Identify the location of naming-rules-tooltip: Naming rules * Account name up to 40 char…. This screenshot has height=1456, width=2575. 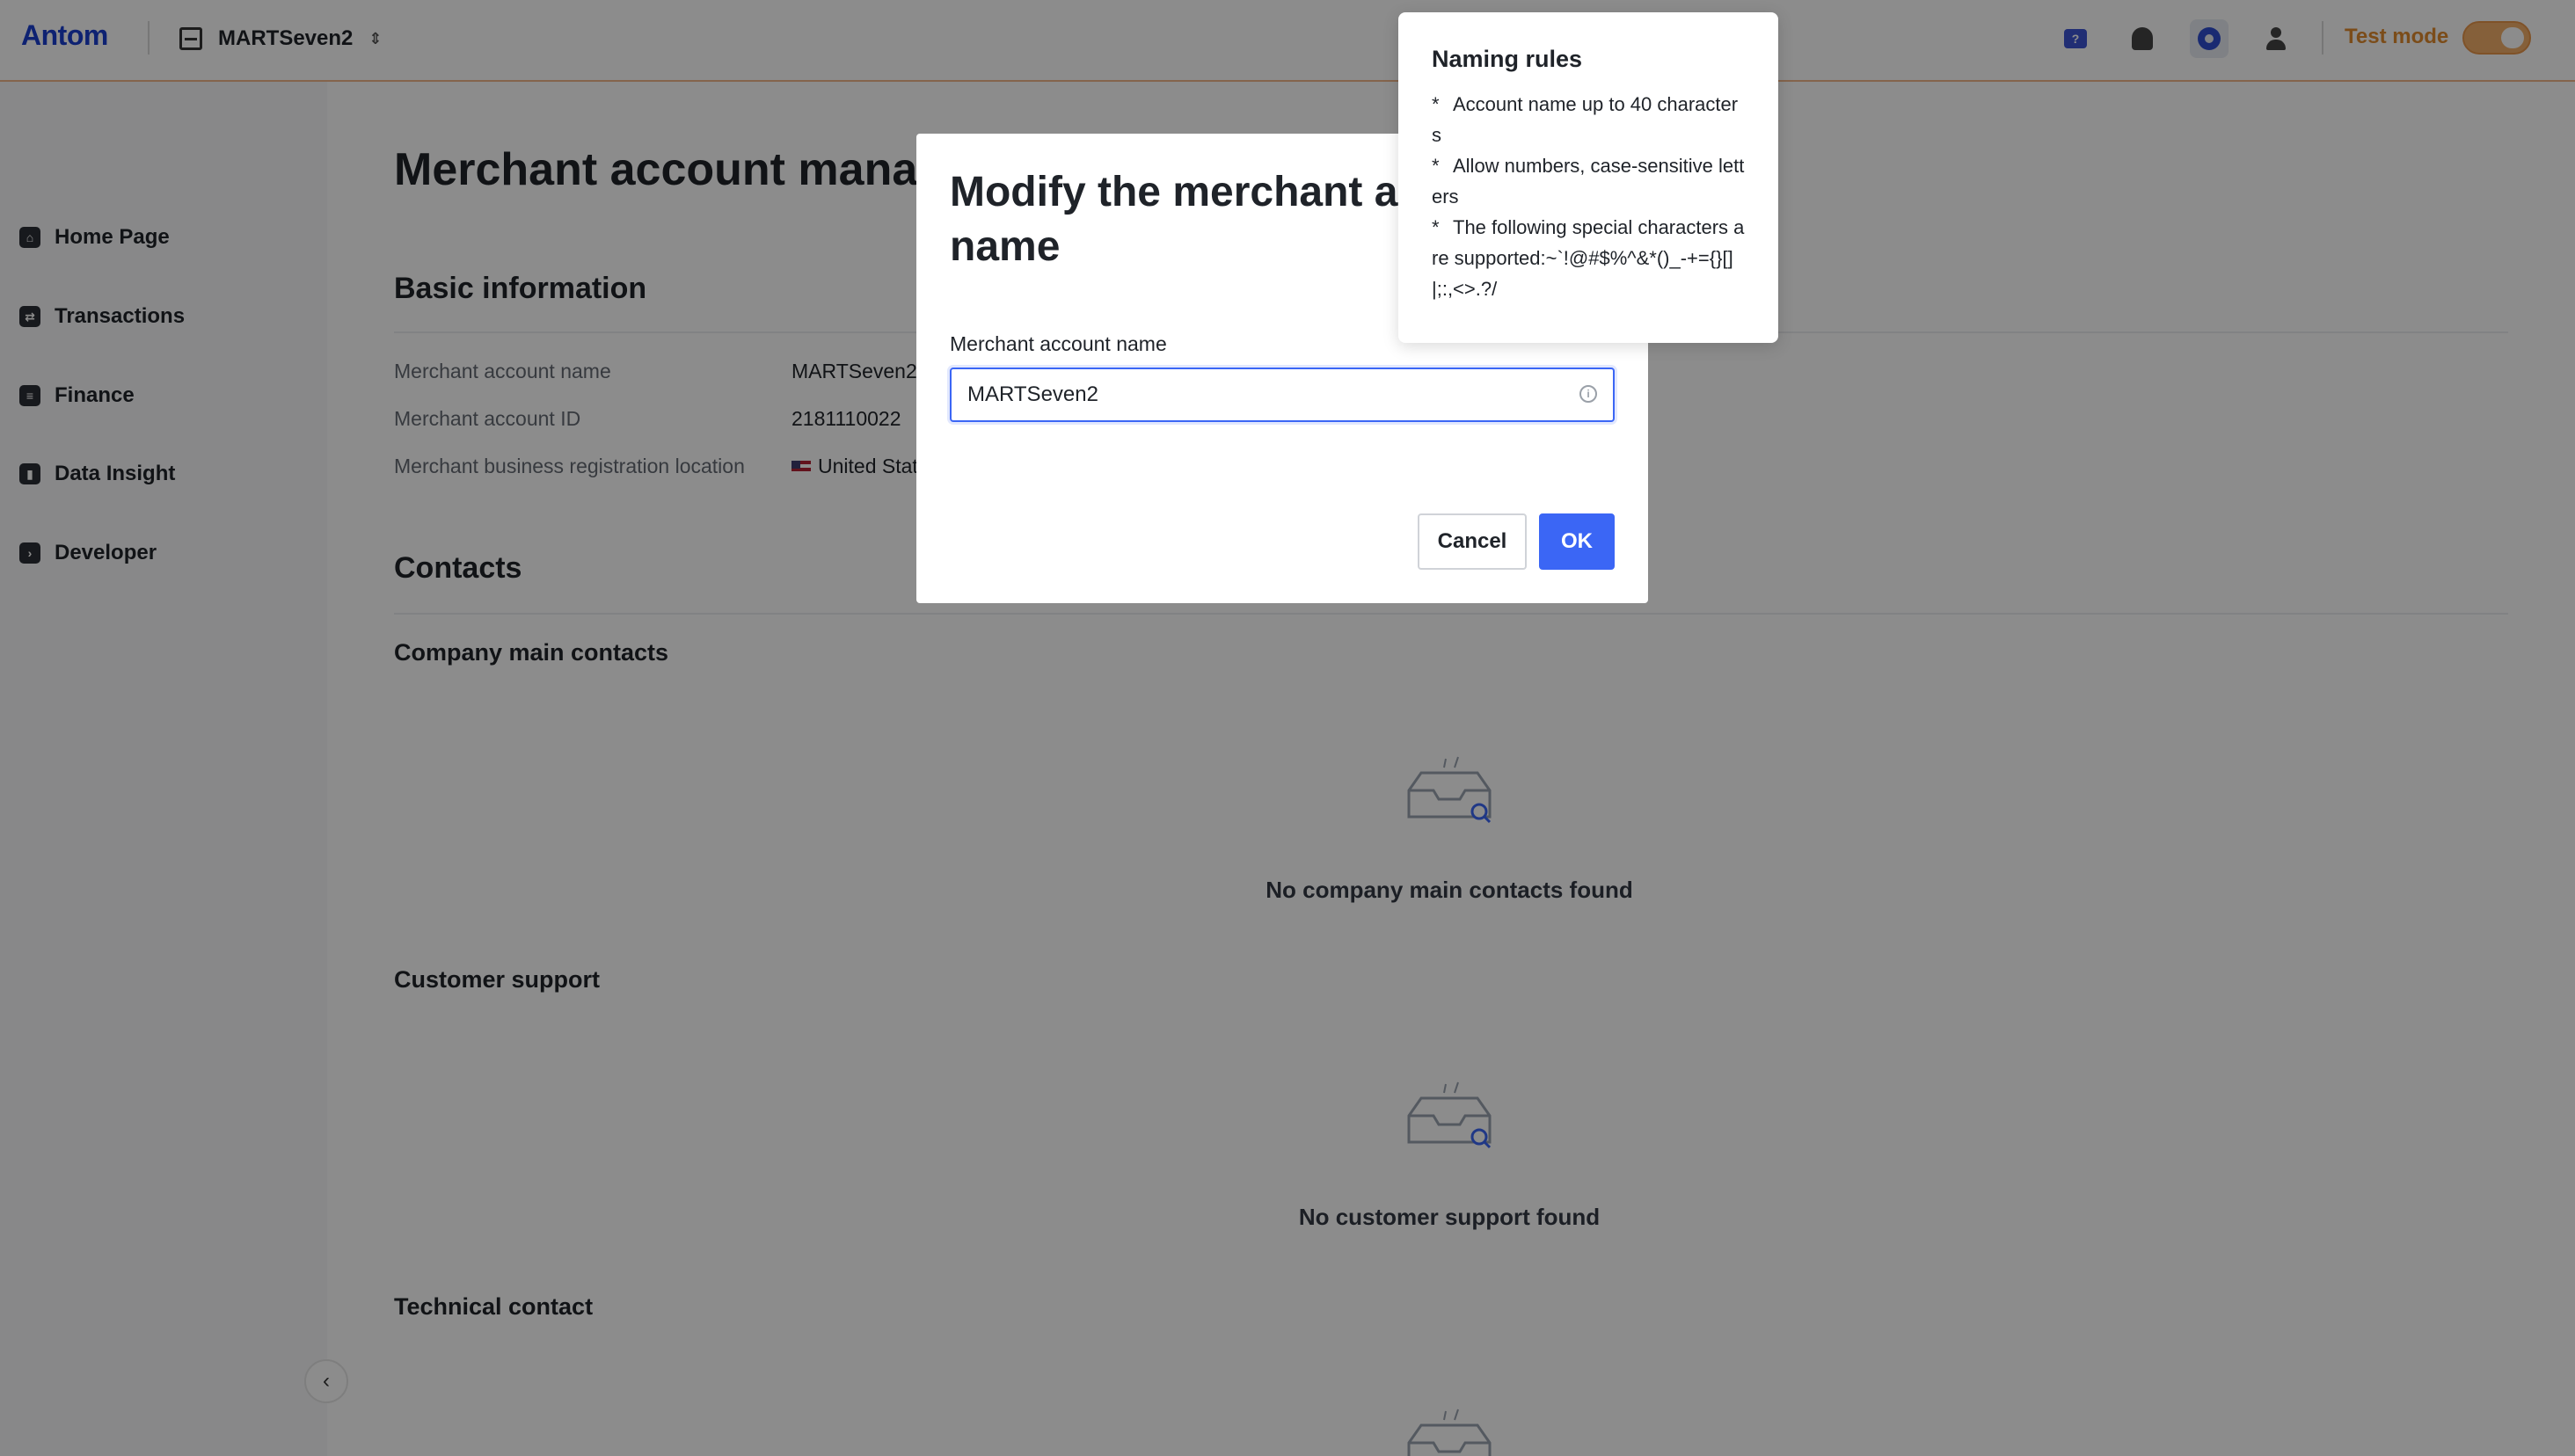
(1588, 177).